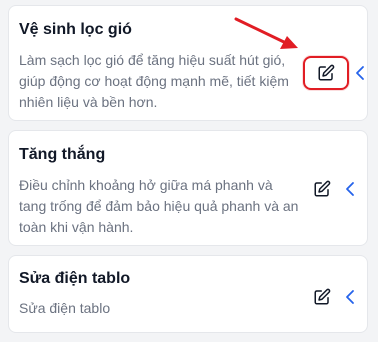  What do you see at coordinates (75, 29) in the screenshot?
I see `task-title: Vệ sinh lọc gió` at bounding box center [75, 29].